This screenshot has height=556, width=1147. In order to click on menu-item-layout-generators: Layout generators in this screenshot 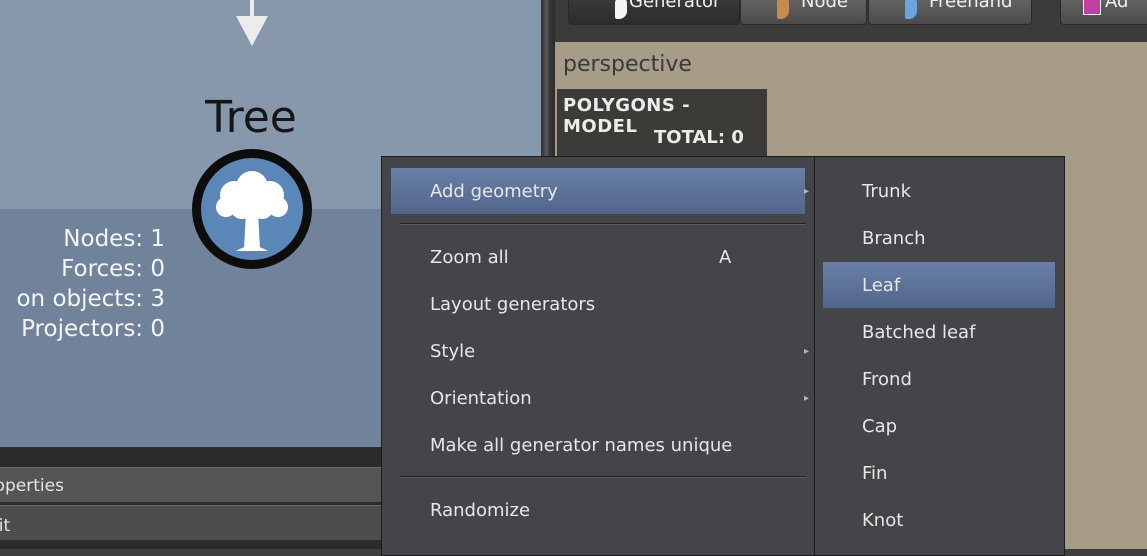, I will do `click(598, 304)`.